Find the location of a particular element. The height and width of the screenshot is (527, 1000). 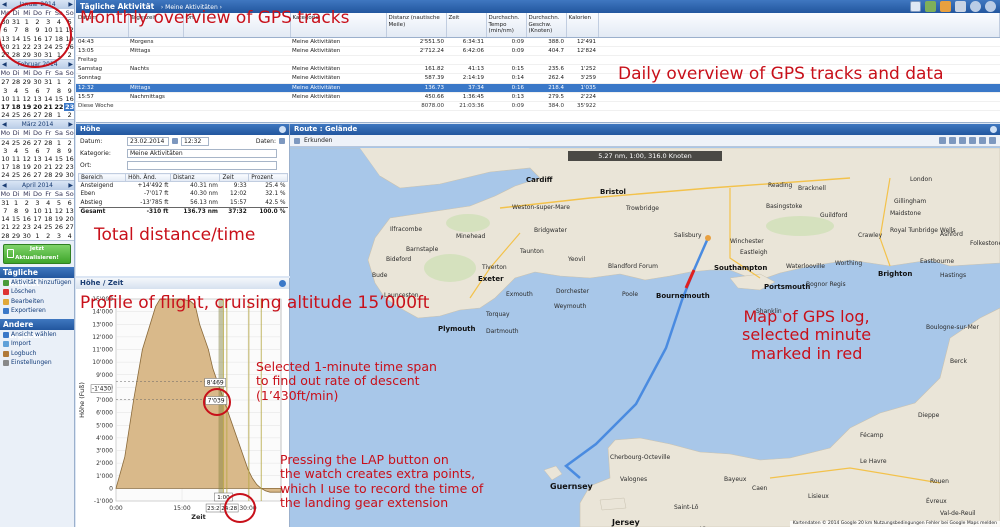

column-header: Kalorien is located at coordinates (582, 25).